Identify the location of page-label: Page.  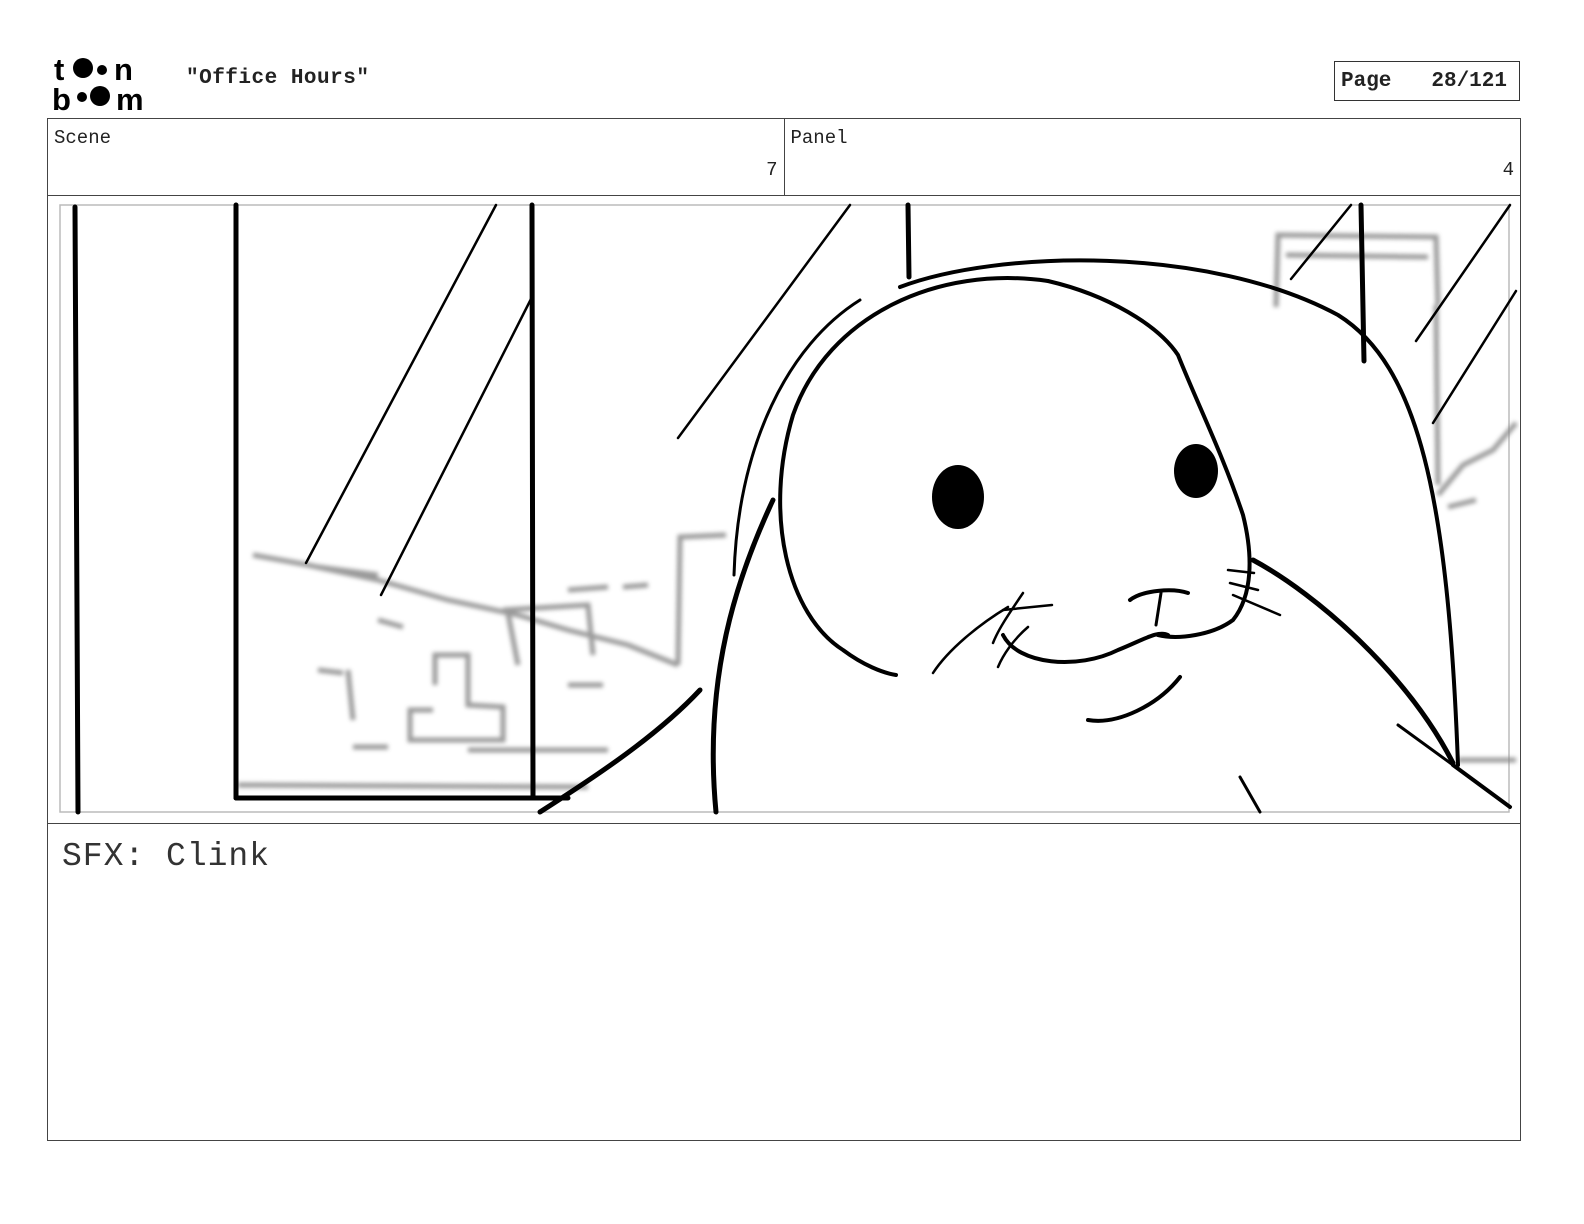
(1366, 81).